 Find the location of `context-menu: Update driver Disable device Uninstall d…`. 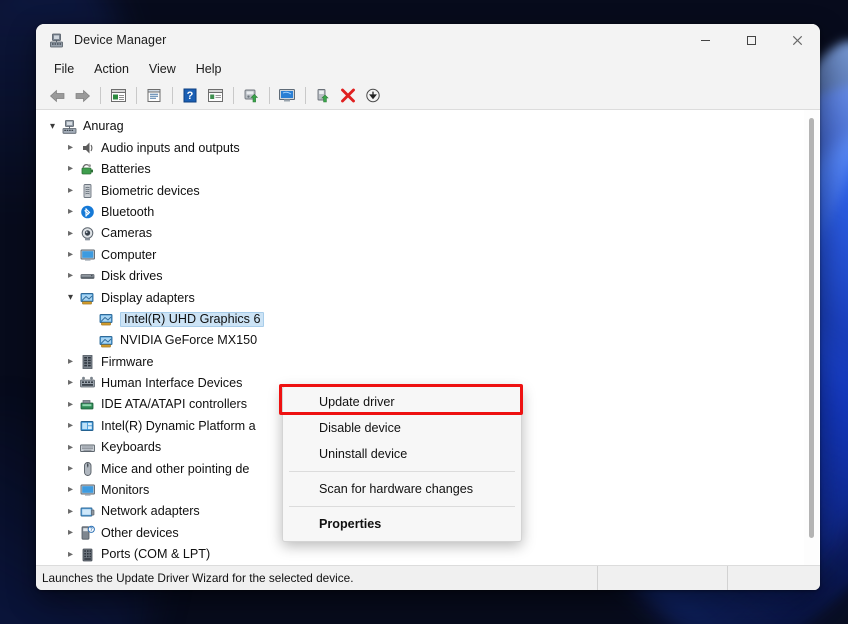

context-menu: Update driver Disable device Uninstall d… is located at coordinates (402, 464).